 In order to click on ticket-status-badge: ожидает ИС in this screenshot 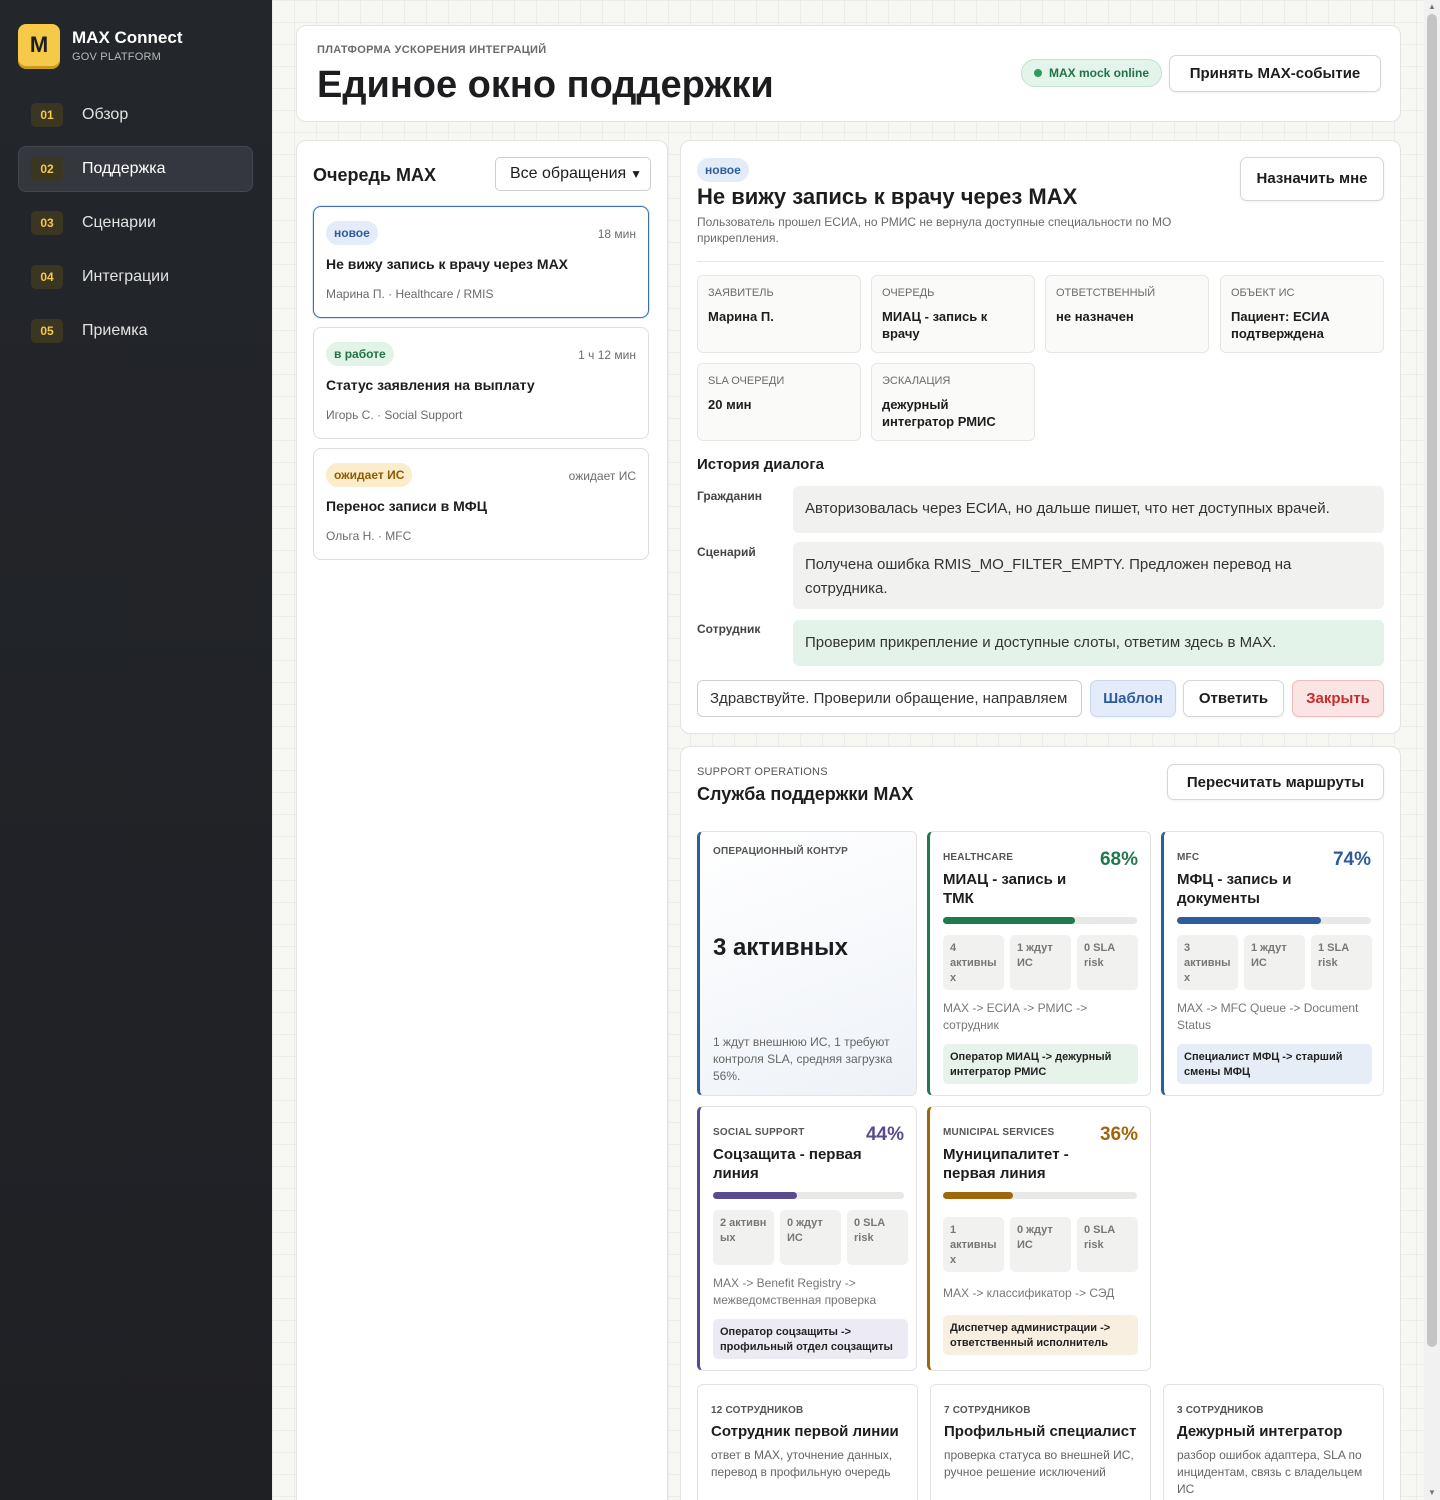, I will do `click(369, 475)`.